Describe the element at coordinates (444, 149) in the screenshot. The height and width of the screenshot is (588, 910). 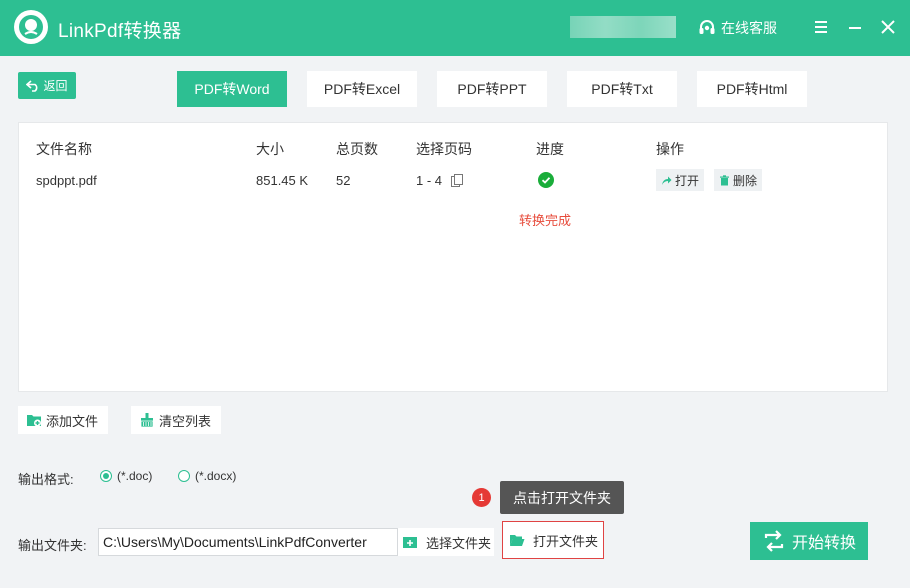
I see `column-header-page-range: 选择页码` at that location.